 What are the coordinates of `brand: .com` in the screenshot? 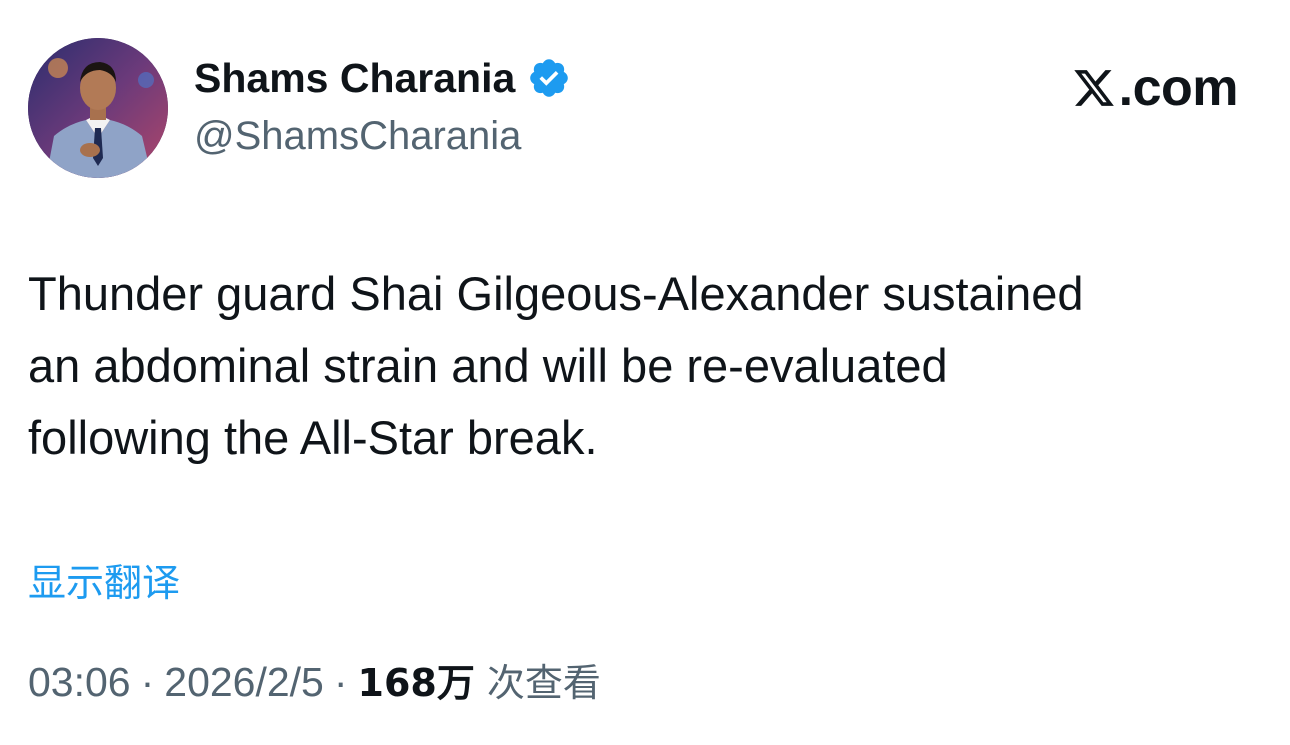 It's located at (1155, 88).